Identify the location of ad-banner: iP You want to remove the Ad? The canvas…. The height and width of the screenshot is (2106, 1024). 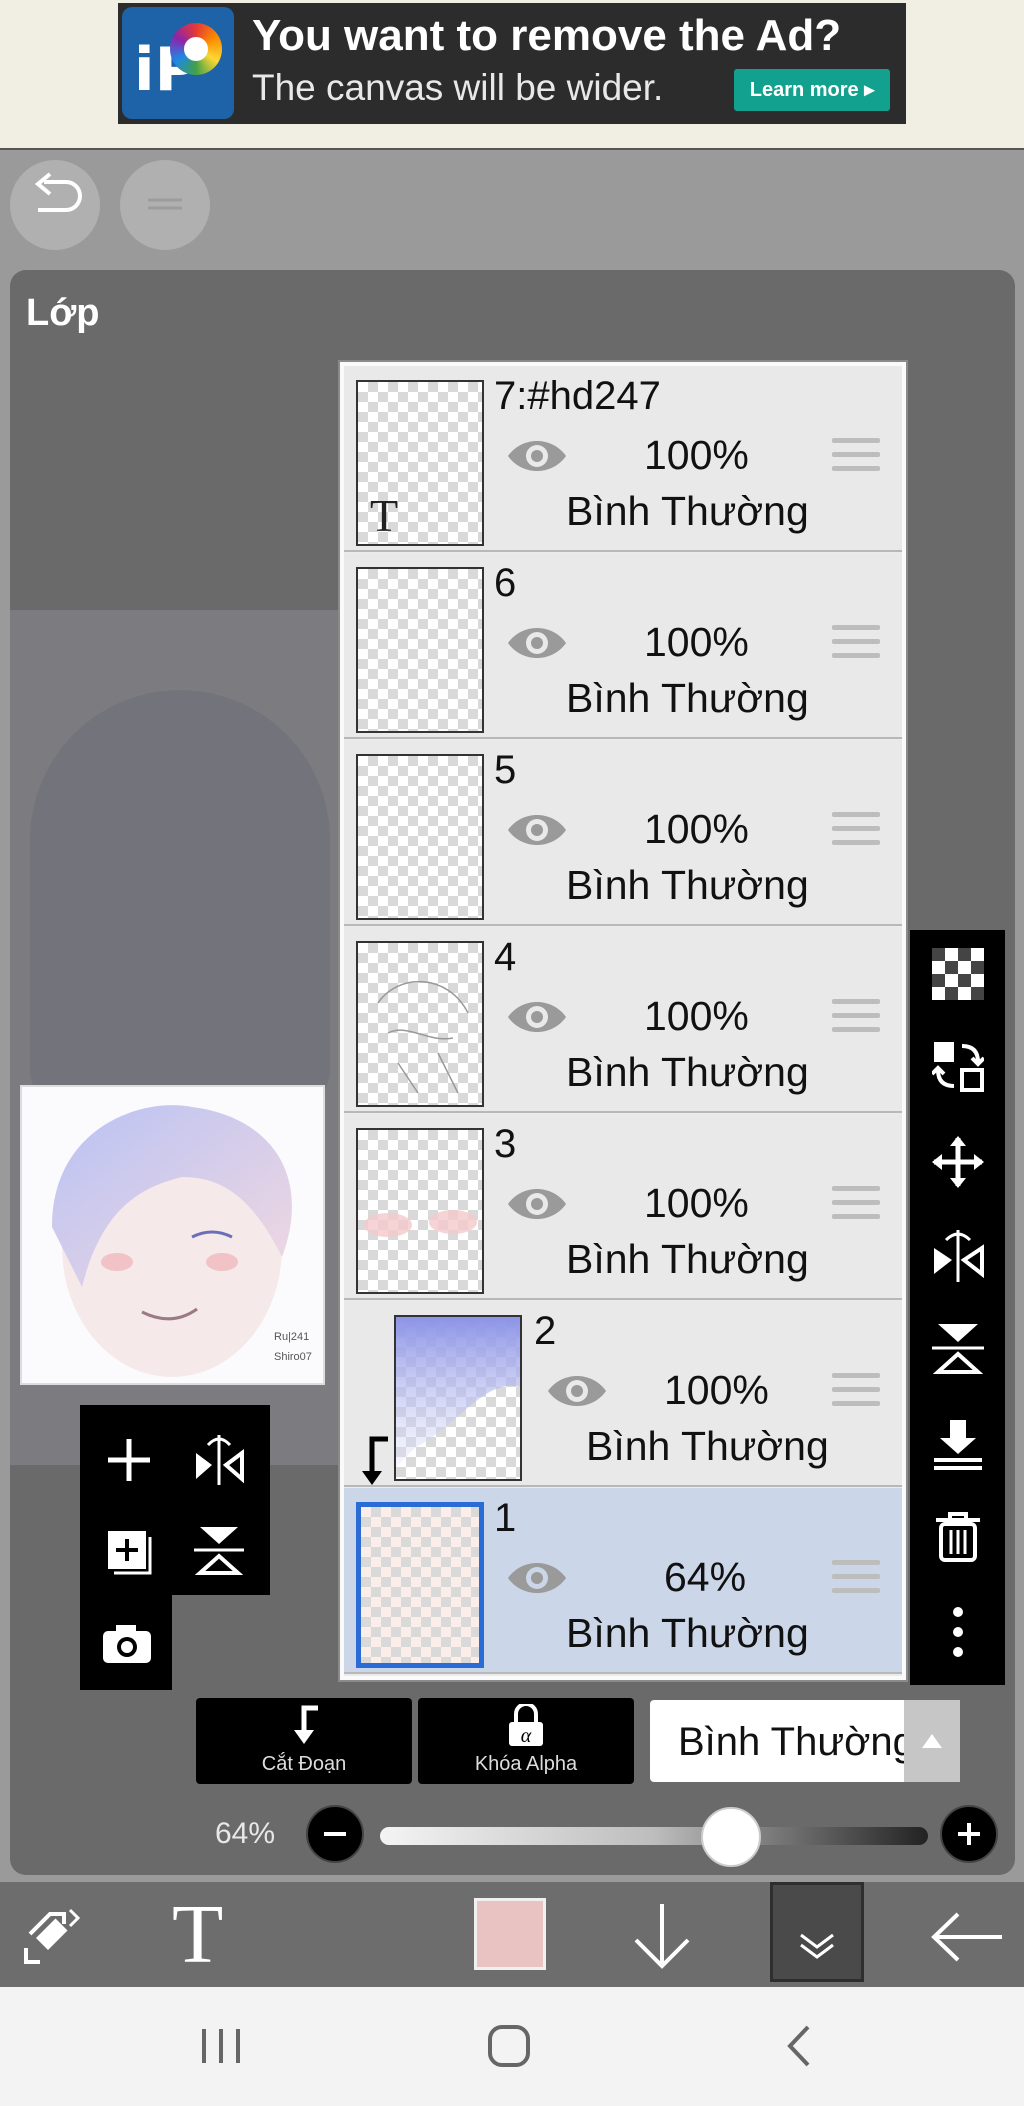
(512, 63).